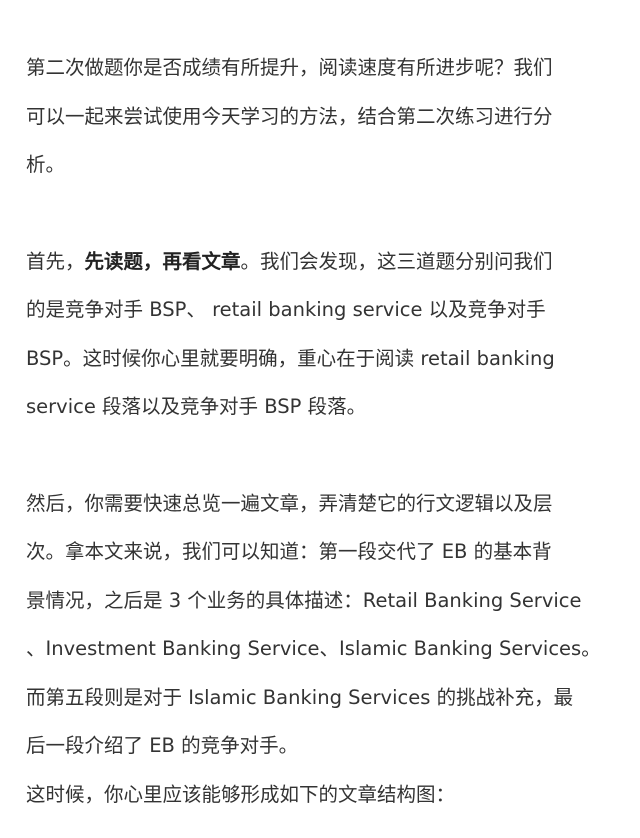 This screenshot has height=838, width=640. I want to click on text-run: 首先，, so click(55, 261).